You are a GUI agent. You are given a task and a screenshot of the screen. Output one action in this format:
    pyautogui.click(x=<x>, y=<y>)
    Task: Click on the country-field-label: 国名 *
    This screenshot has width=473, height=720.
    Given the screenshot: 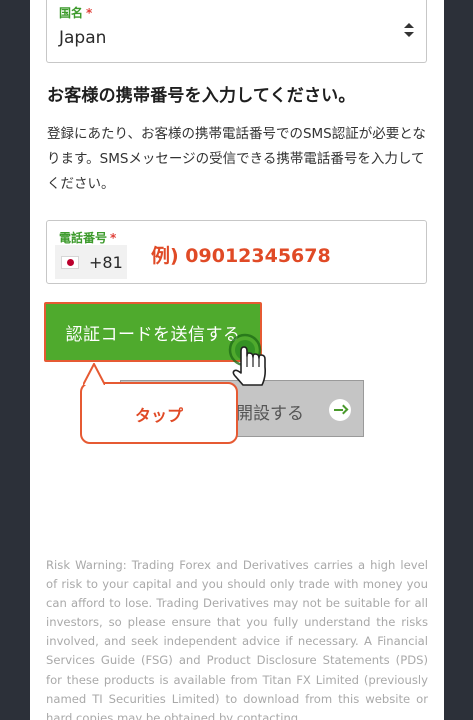 What is the action you would take?
    pyautogui.click(x=76, y=13)
    